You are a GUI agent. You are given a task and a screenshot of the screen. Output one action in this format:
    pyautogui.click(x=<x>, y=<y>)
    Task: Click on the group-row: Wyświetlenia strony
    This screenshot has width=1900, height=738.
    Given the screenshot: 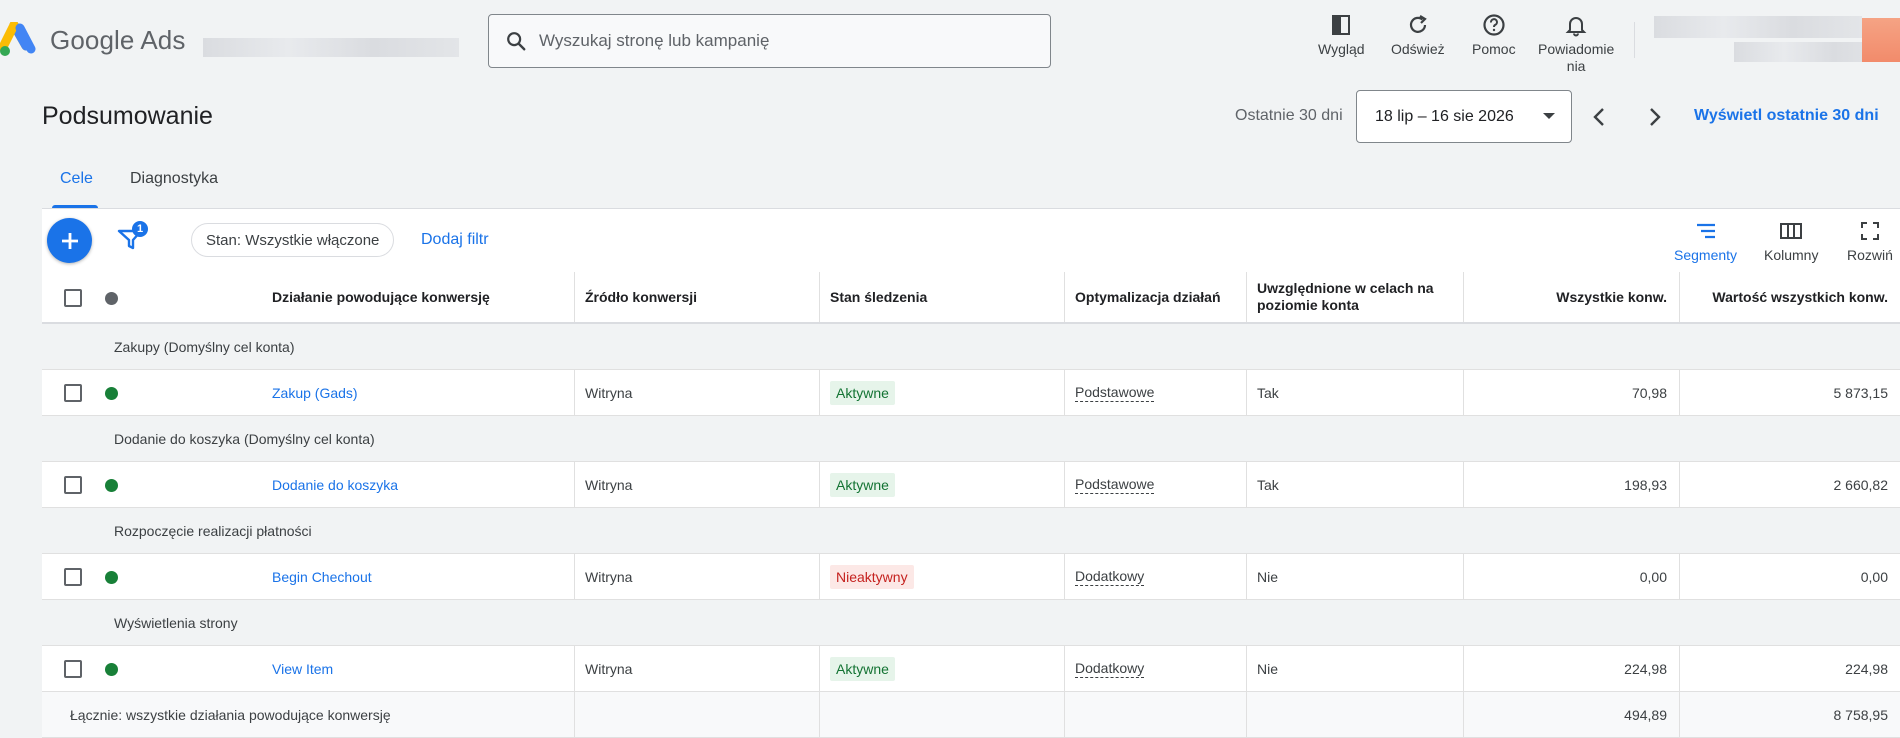 What is the action you would take?
    pyautogui.click(x=971, y=623)
    